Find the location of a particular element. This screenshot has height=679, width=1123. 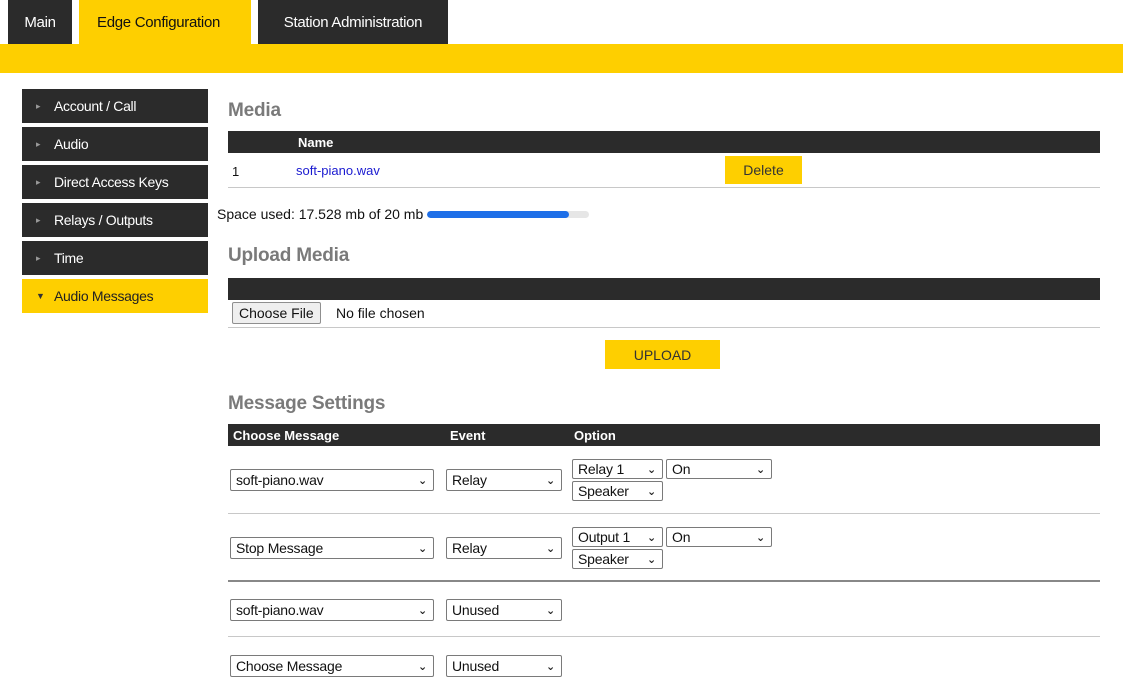

sidebar-item-account-call: ▸ Account / Call is located at coordinates (115, 106).